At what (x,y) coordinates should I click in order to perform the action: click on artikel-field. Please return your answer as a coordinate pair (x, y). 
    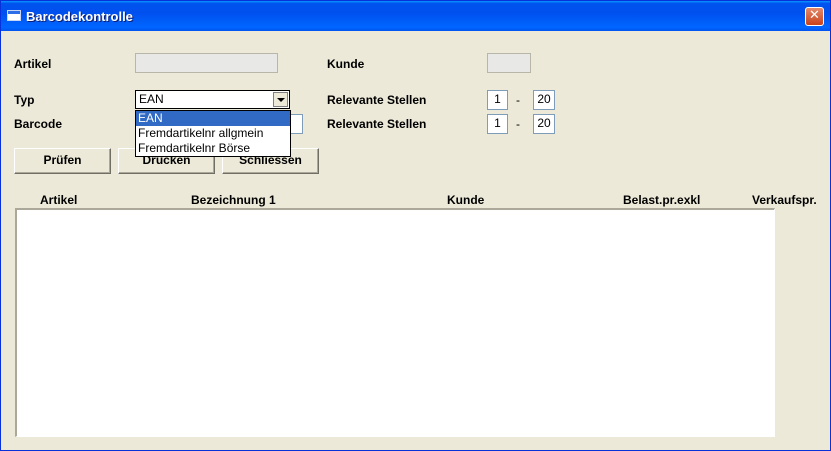
    Looking at the image, I should click on (206, 63).